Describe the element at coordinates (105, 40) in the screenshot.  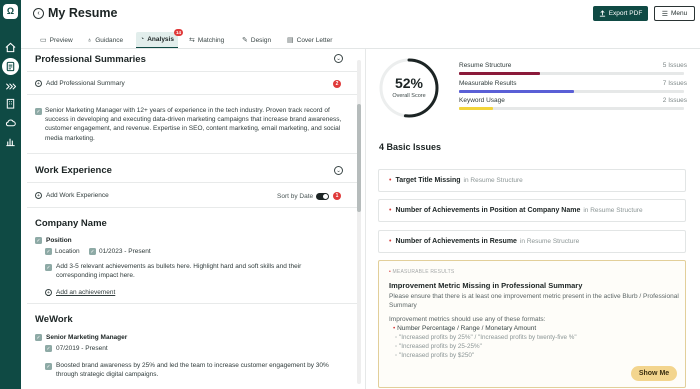
I see `tab-guidance: ♁ Guidance` at that location.